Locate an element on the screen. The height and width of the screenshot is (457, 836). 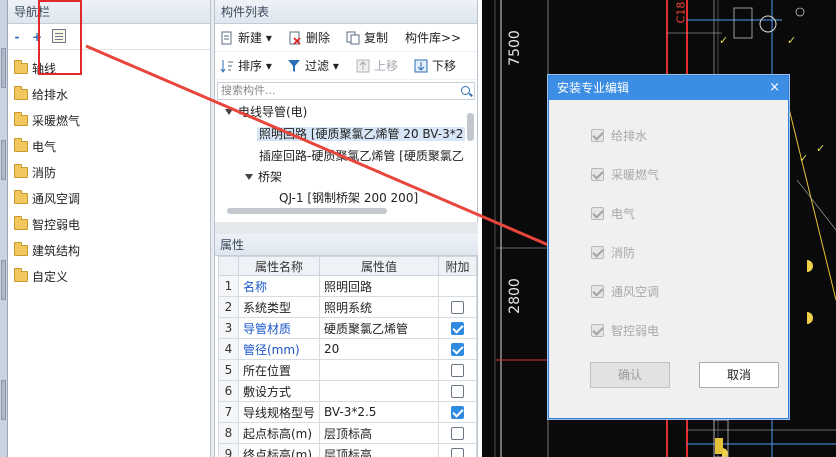
option-fire: 消防 is located at coordinates (613, 253).